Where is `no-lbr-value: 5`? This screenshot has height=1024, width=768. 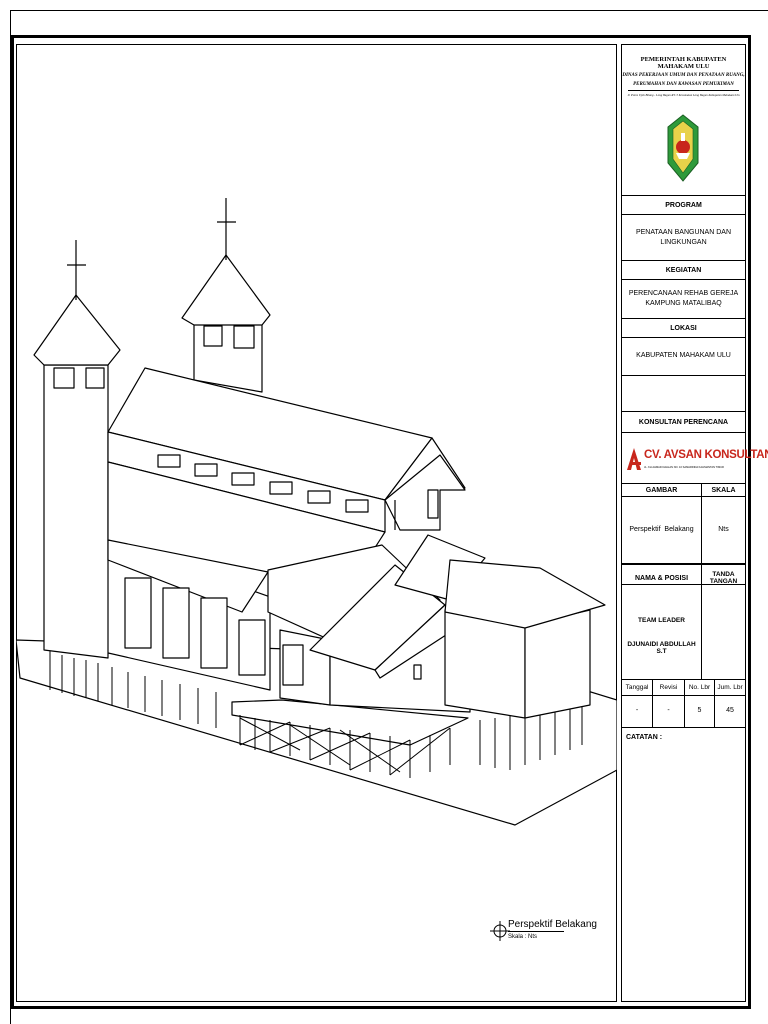
no-lbr-value: 5 is located at coordinates (699, 710).